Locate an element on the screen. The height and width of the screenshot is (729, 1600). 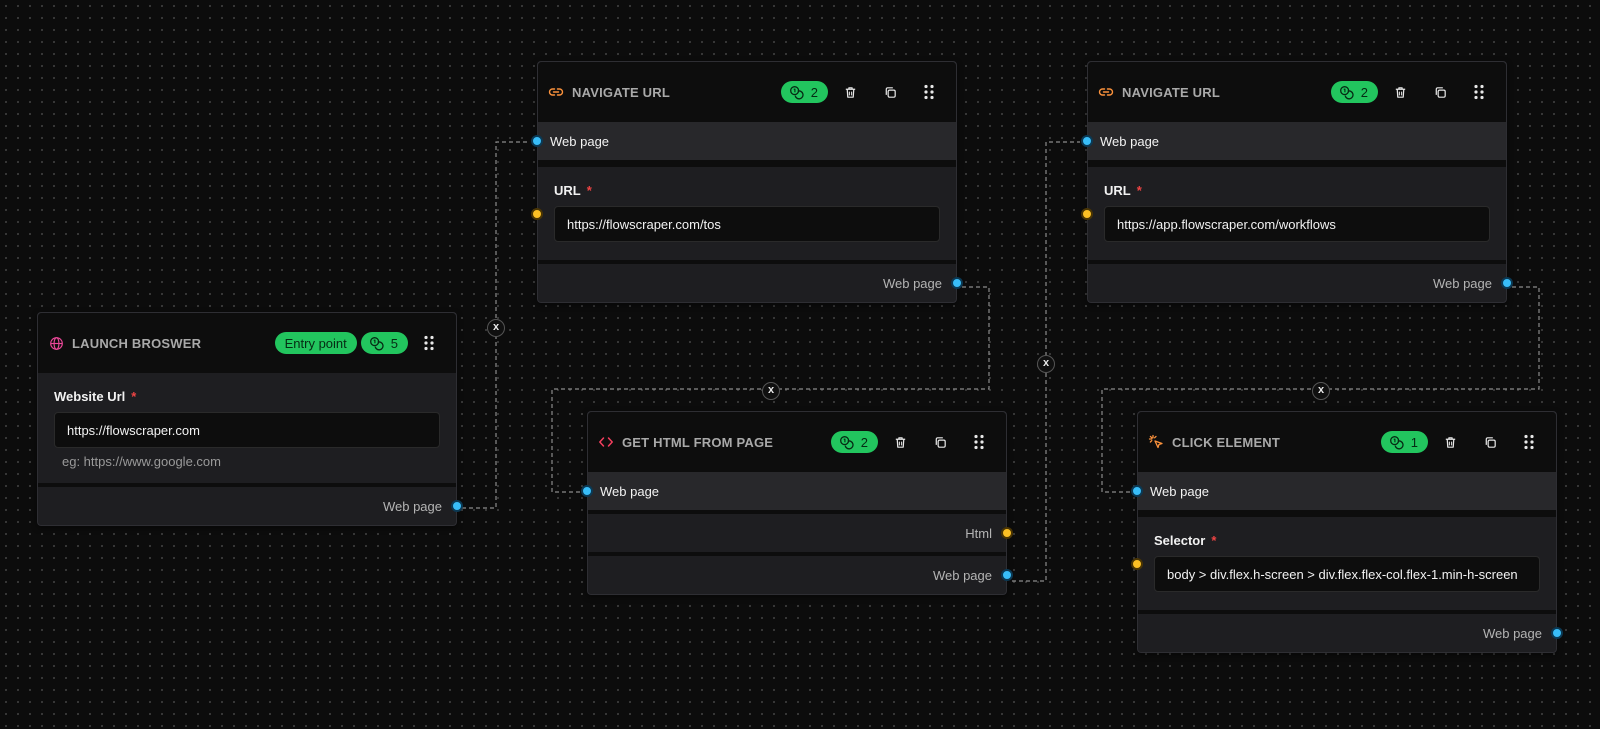
credits-badge: 5 is located at coordinates (384, 343).